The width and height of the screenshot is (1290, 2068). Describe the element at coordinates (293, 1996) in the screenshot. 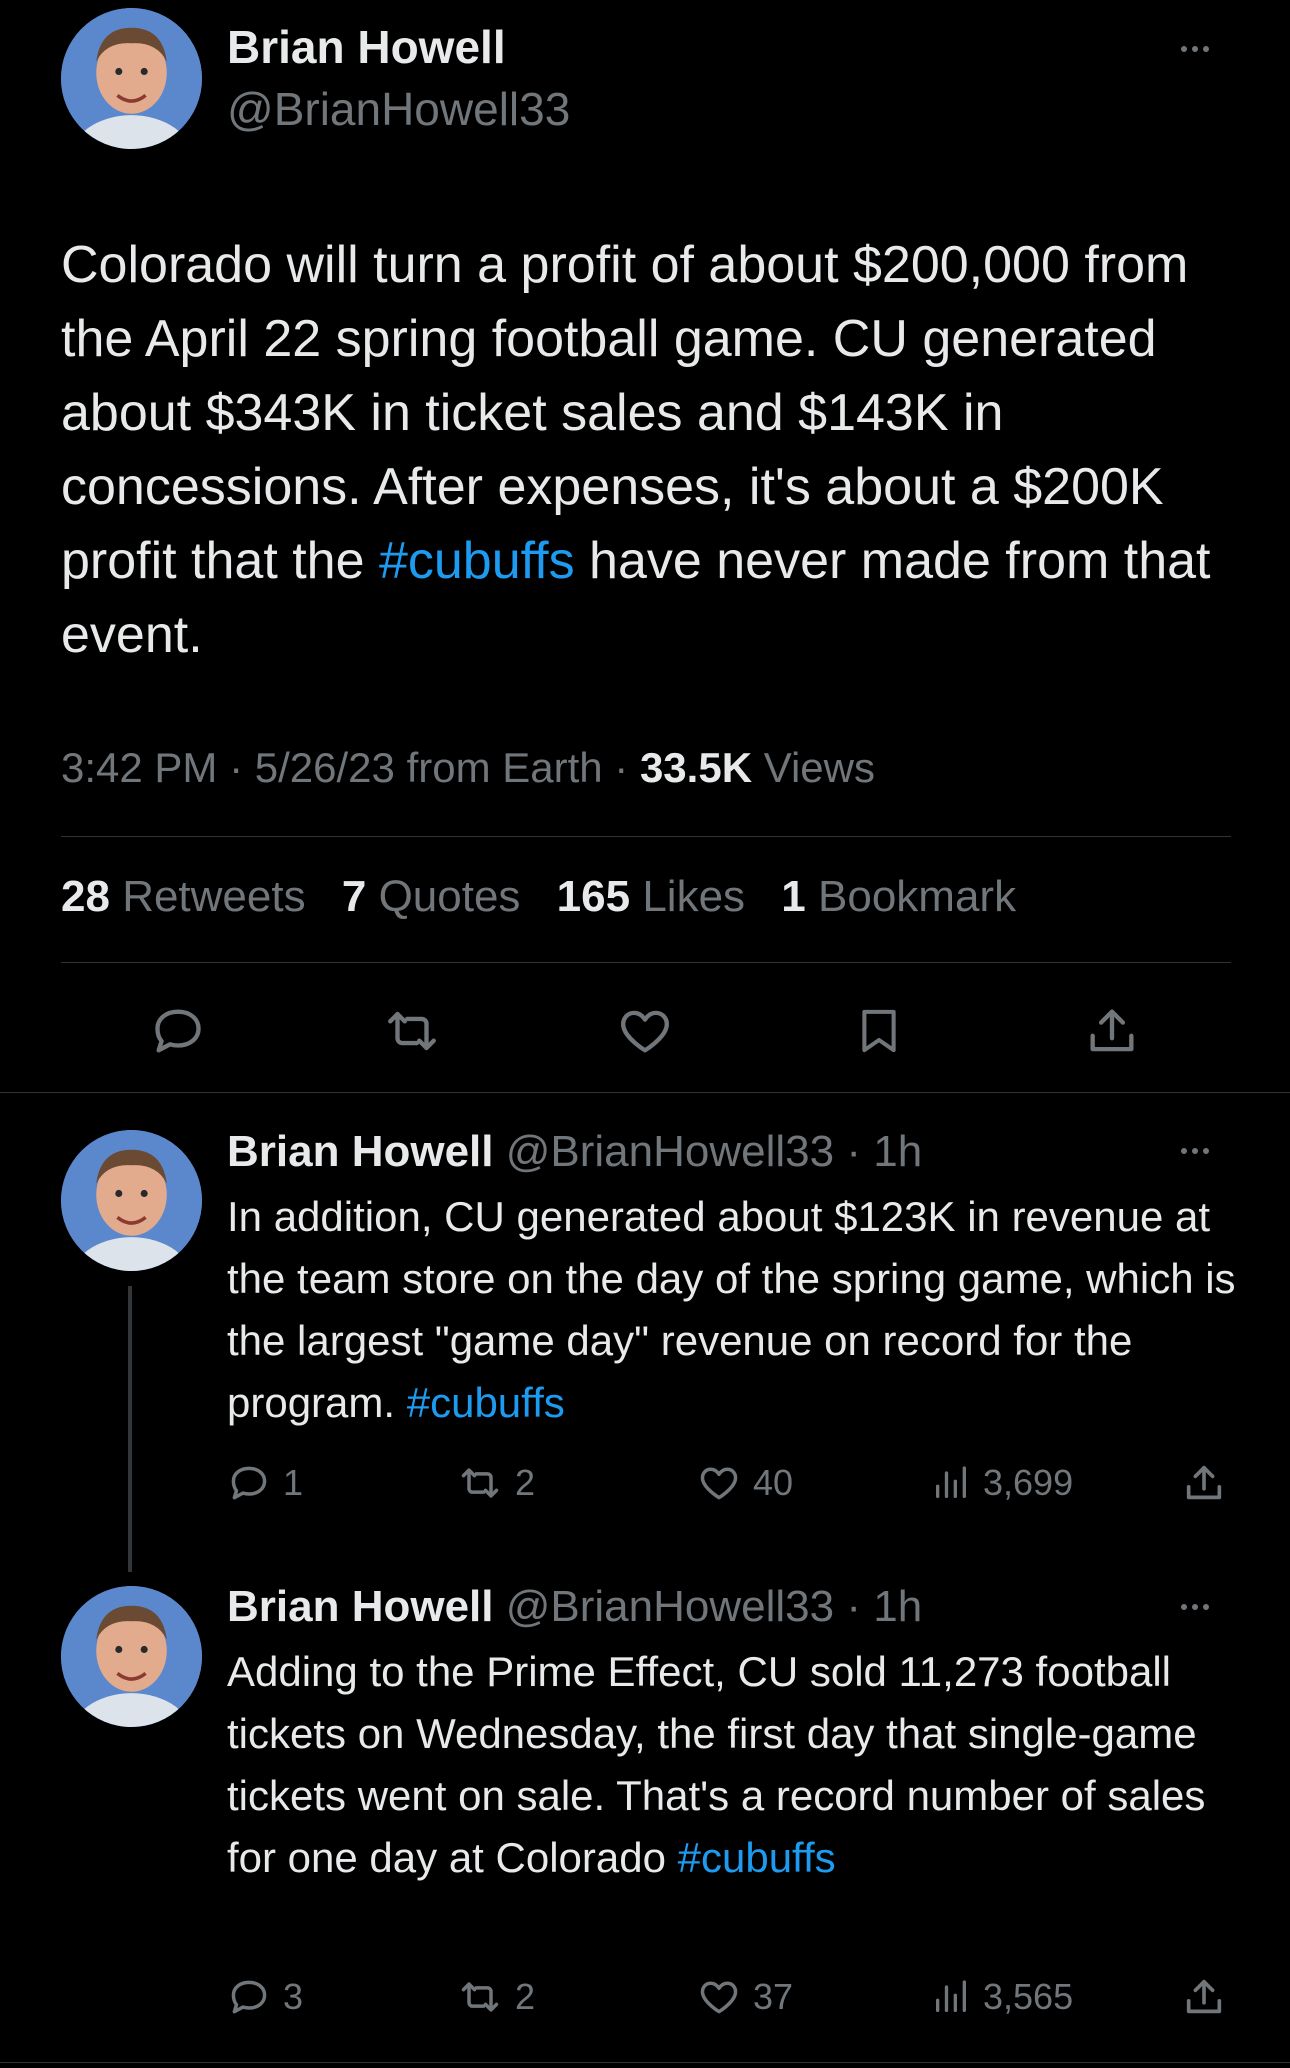

I see `reply-count: 3` at that location.